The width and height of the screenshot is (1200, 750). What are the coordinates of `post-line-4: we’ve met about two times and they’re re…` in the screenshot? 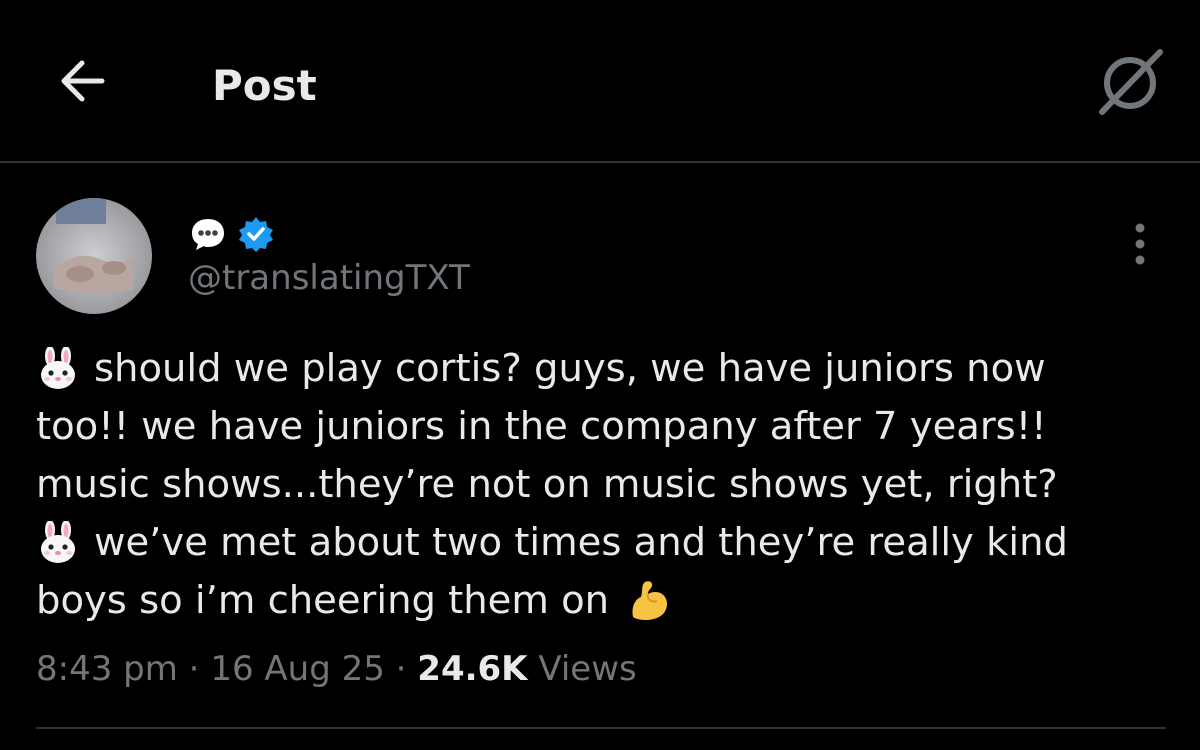 It's located at (601, 543).